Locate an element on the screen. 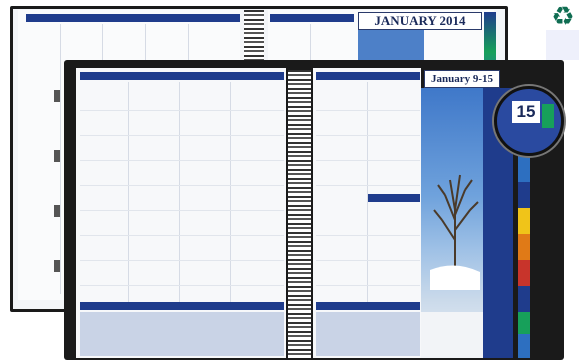 Image resolution: width=579 pixels, height=361 pixels. front-right-mid-bar is located at coordinates (394, 198).